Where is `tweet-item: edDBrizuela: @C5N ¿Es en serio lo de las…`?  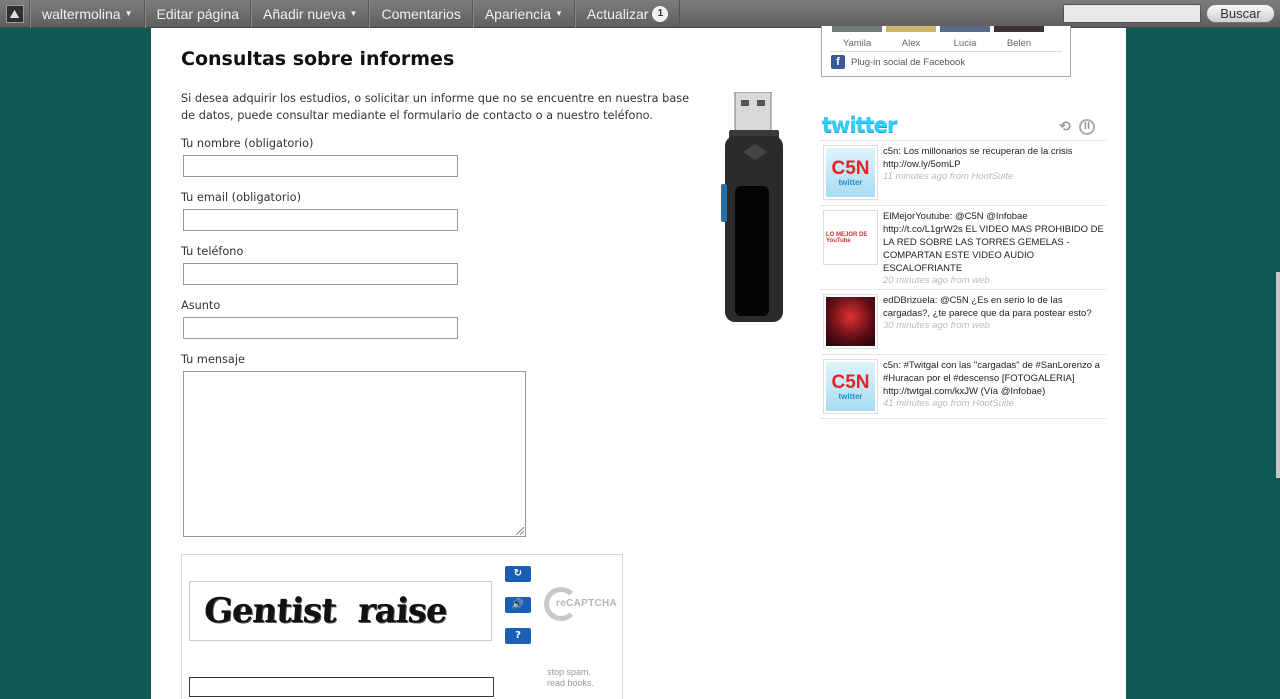
tweet-item: edDBrizuela: @C5N ¿Es en serio lo de las… is located at coordinates (963, 321).